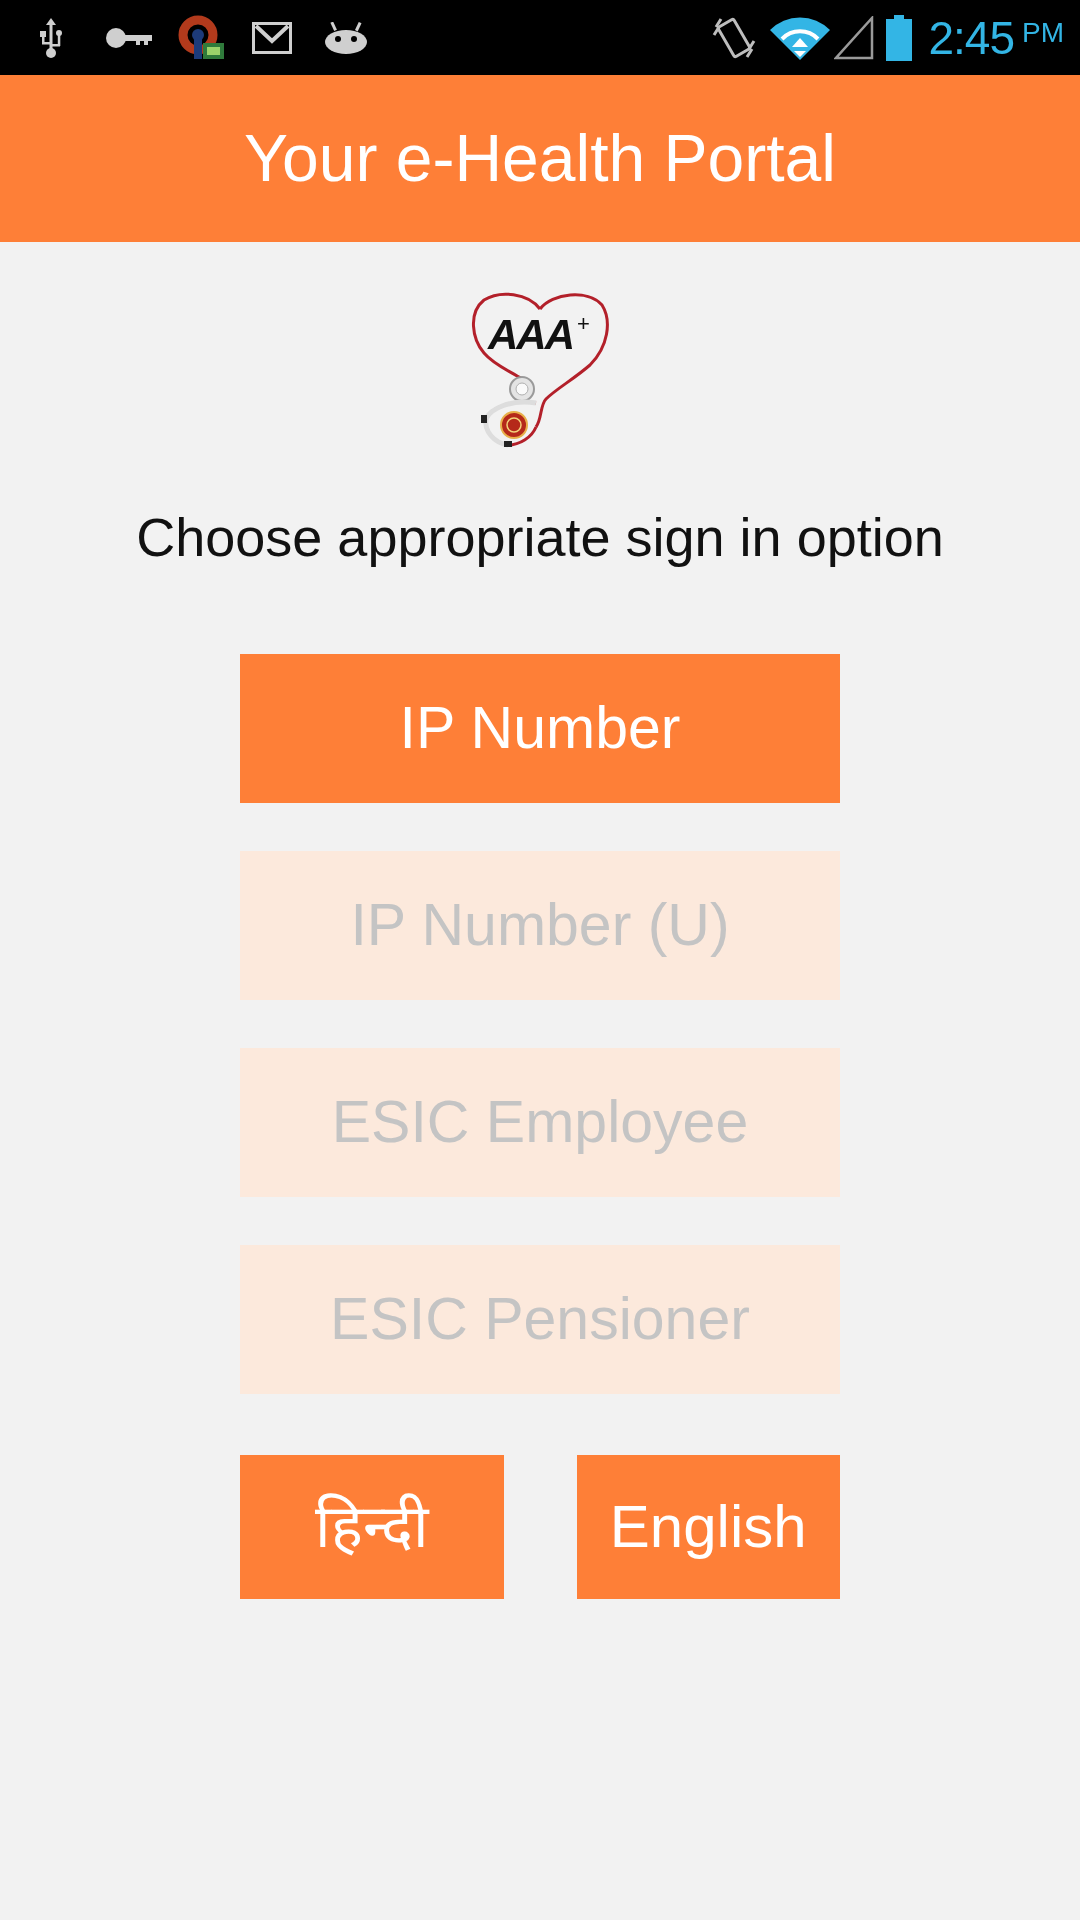 The height and width of the screenshot is (1920, 1080). Describe the element at coordinates (272, 37) in the screenshot. I see `mail-icon` at that location.